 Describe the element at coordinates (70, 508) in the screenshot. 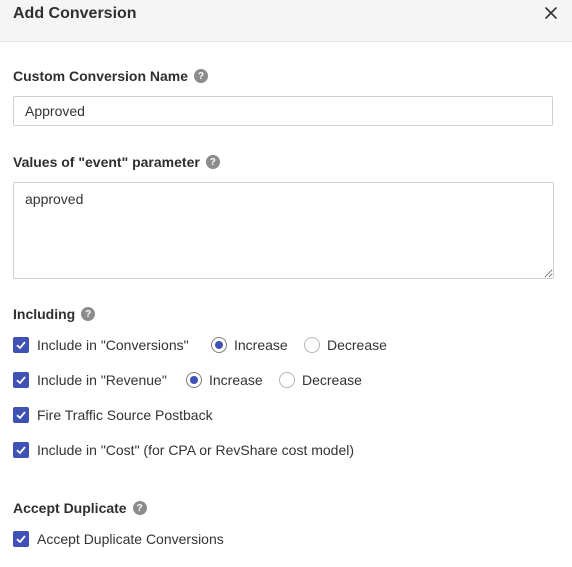

I see `duplicate-label-text: Accept Duplicate` at that location.